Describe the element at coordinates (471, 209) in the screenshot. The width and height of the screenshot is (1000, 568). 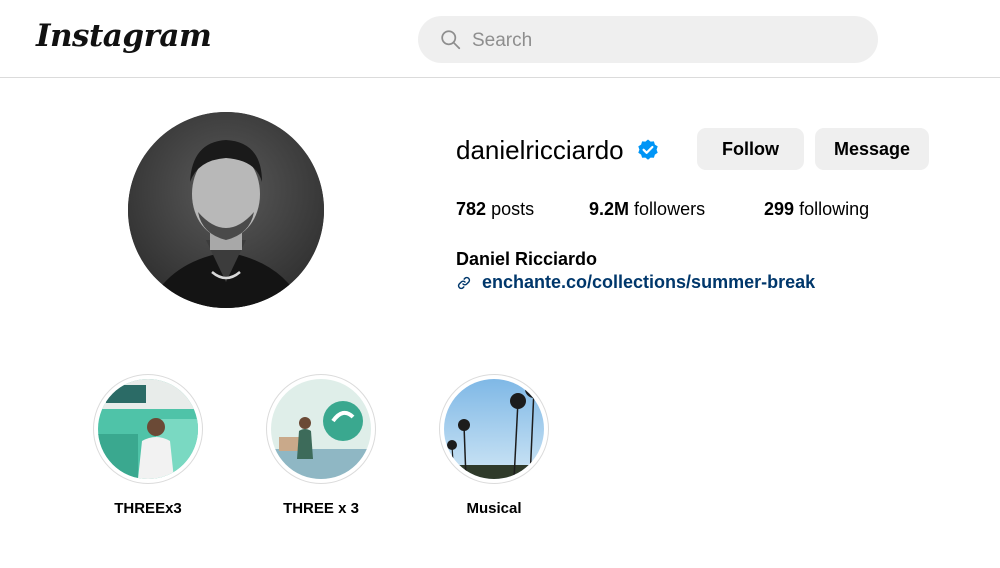
I see `posts-count-value: 782` at that location.